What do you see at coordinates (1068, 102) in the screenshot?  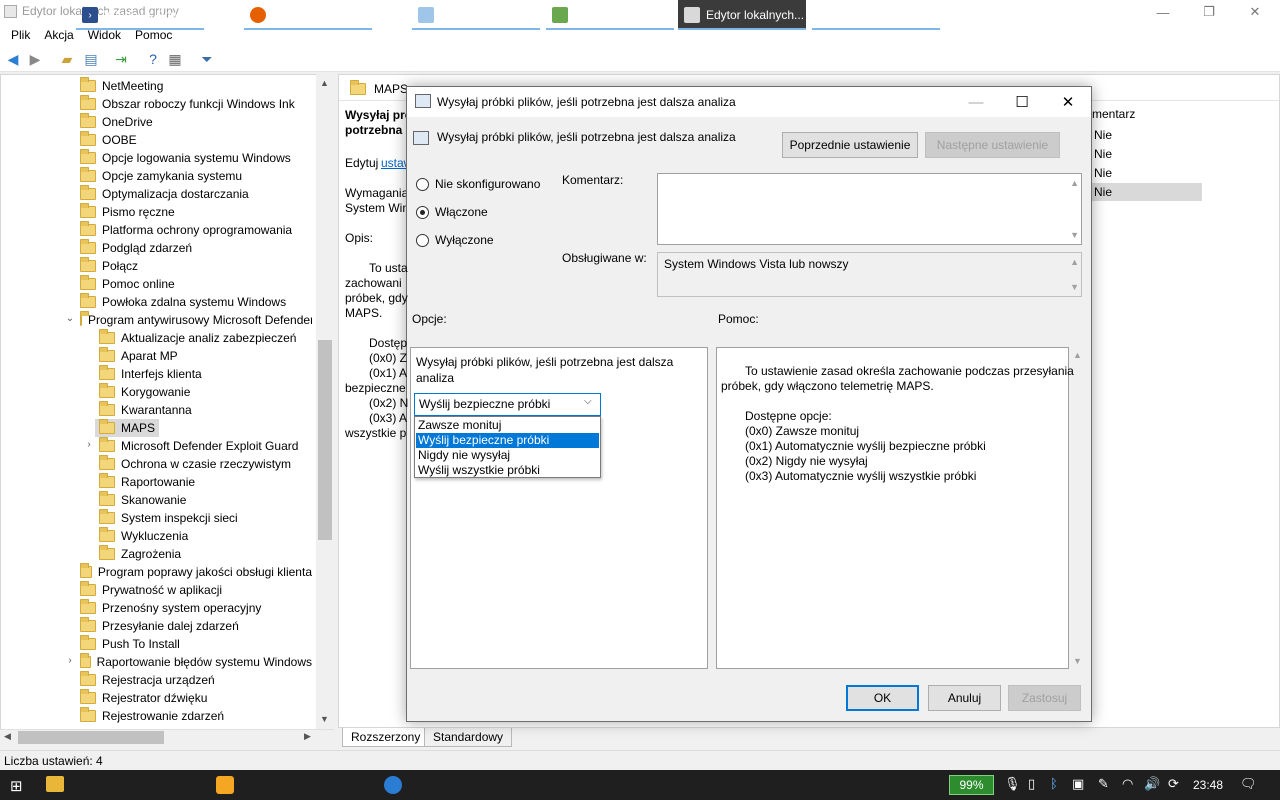 I see `dialog-close-button: ✕` at bounding box center [1068, 102].